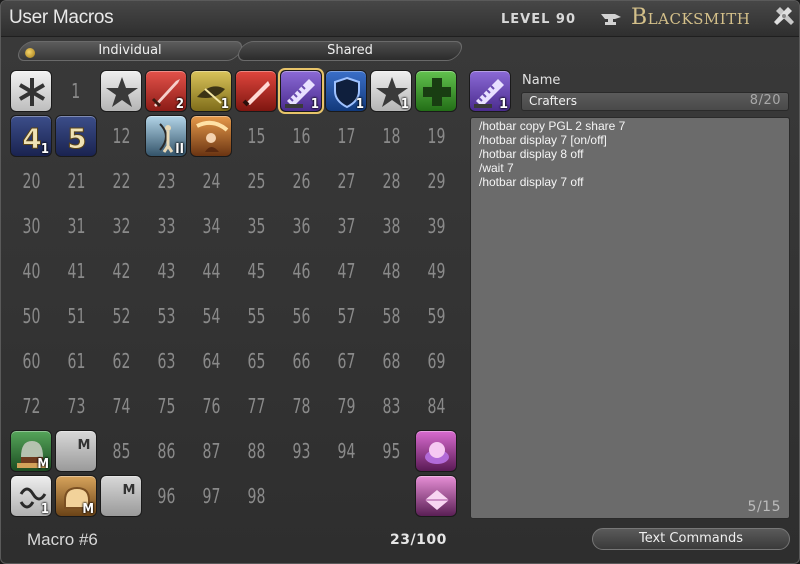 The width and height of the screenshot is (800, 564). Describe the element at coordinates (691, 539) in the screenshot. I see `text-commands-button: Text Commands` at that location.